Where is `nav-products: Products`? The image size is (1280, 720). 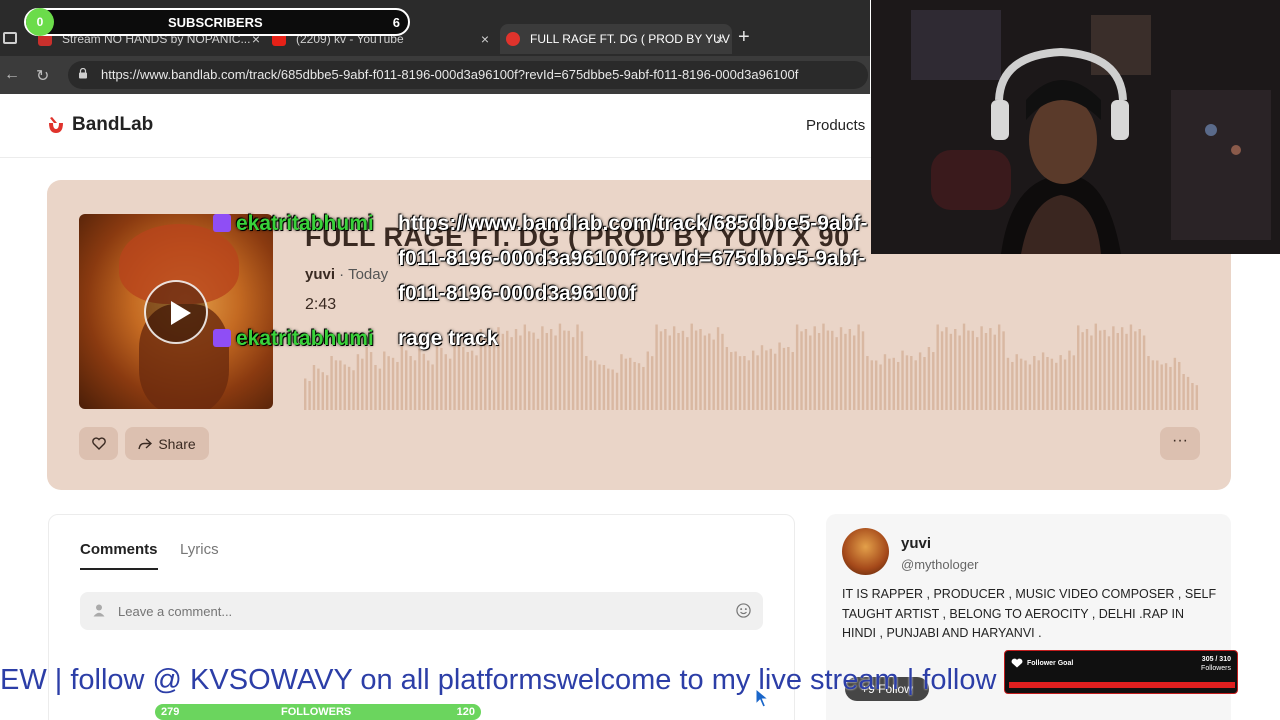
nav-products: Products is located at coordinates (835, 125).